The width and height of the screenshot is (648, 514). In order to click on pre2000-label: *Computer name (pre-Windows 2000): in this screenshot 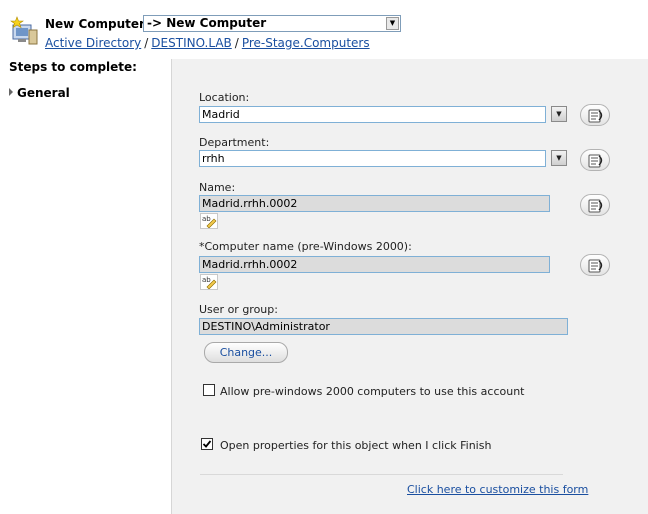, I will do `click(305, 246)`.